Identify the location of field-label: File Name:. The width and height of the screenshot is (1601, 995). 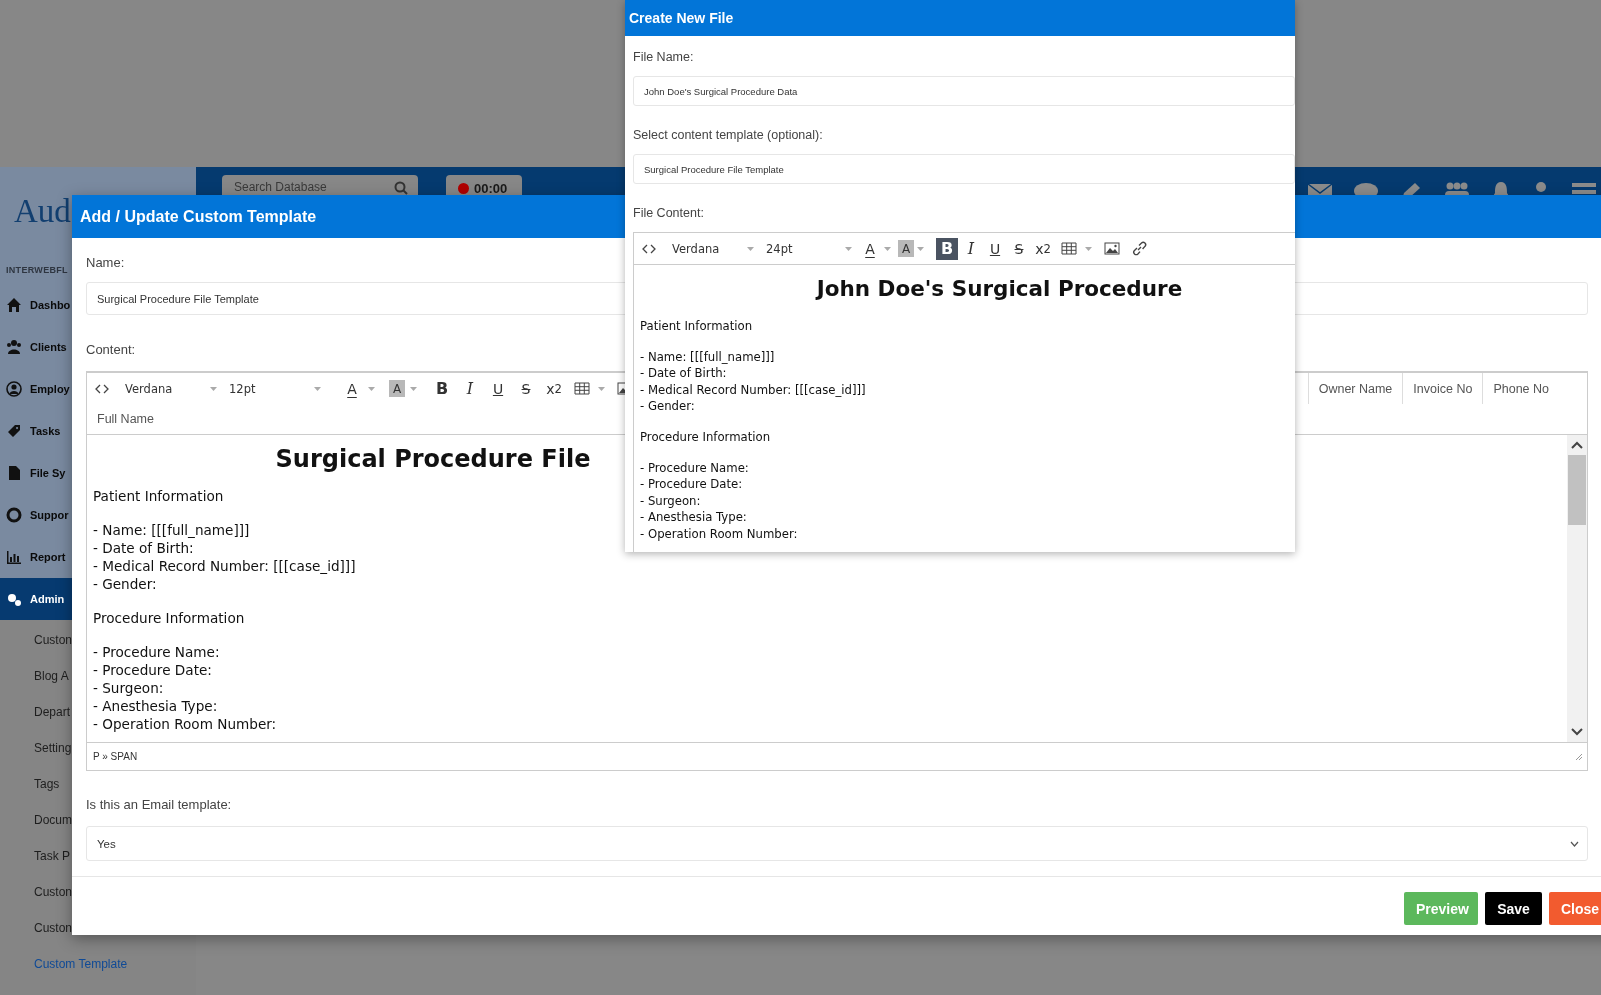
(663, 57).